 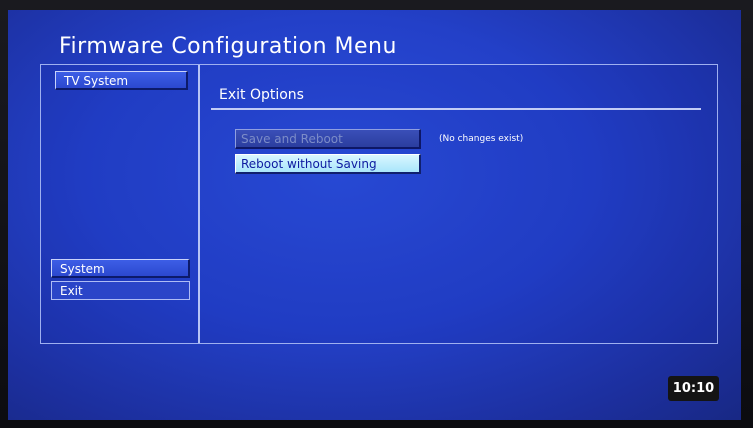 I want to click on sidebar-item-tv-system: TV System, so click(x=121, y=80).